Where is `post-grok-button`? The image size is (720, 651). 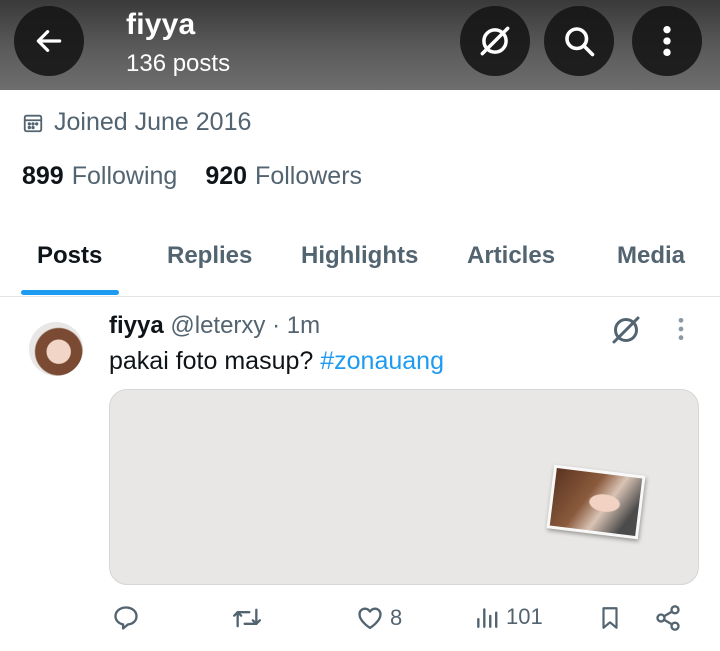 post-grok-button is located at coordinates (626, 332).